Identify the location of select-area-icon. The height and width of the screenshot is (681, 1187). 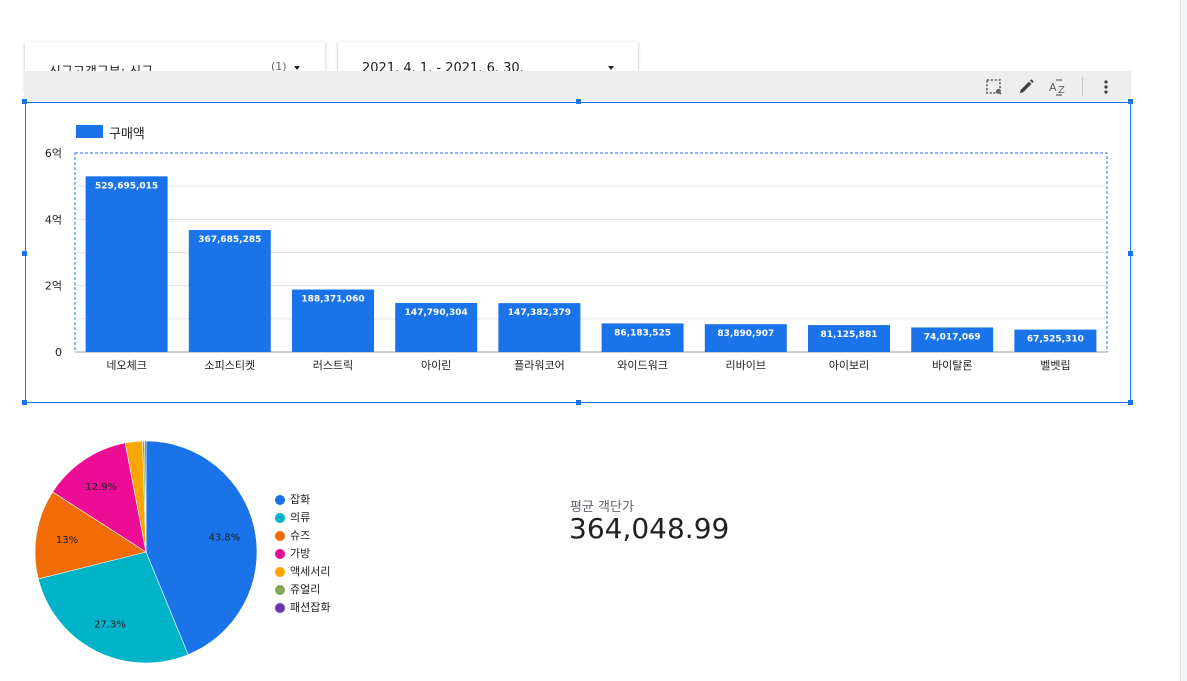
(994, 87).